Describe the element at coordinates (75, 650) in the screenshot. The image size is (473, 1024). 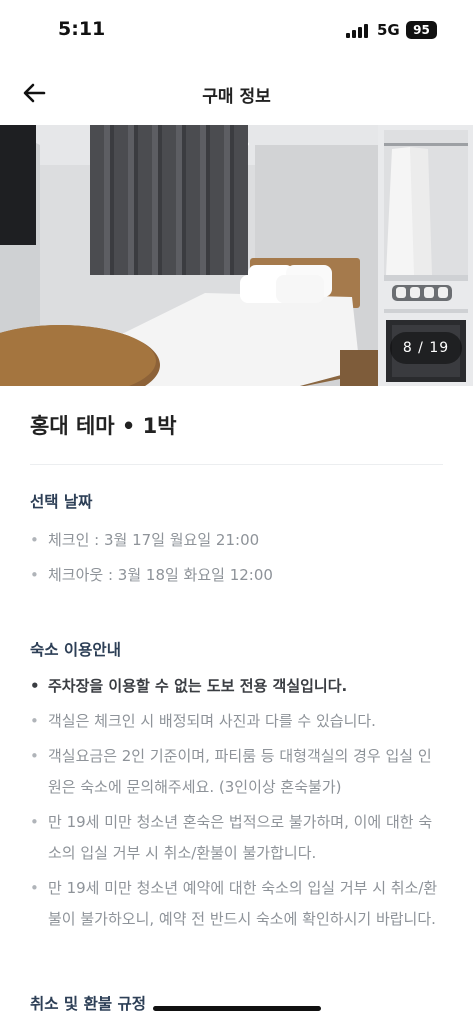
I see `lodging-guide-heading: 숙소 이용안내` at that location.